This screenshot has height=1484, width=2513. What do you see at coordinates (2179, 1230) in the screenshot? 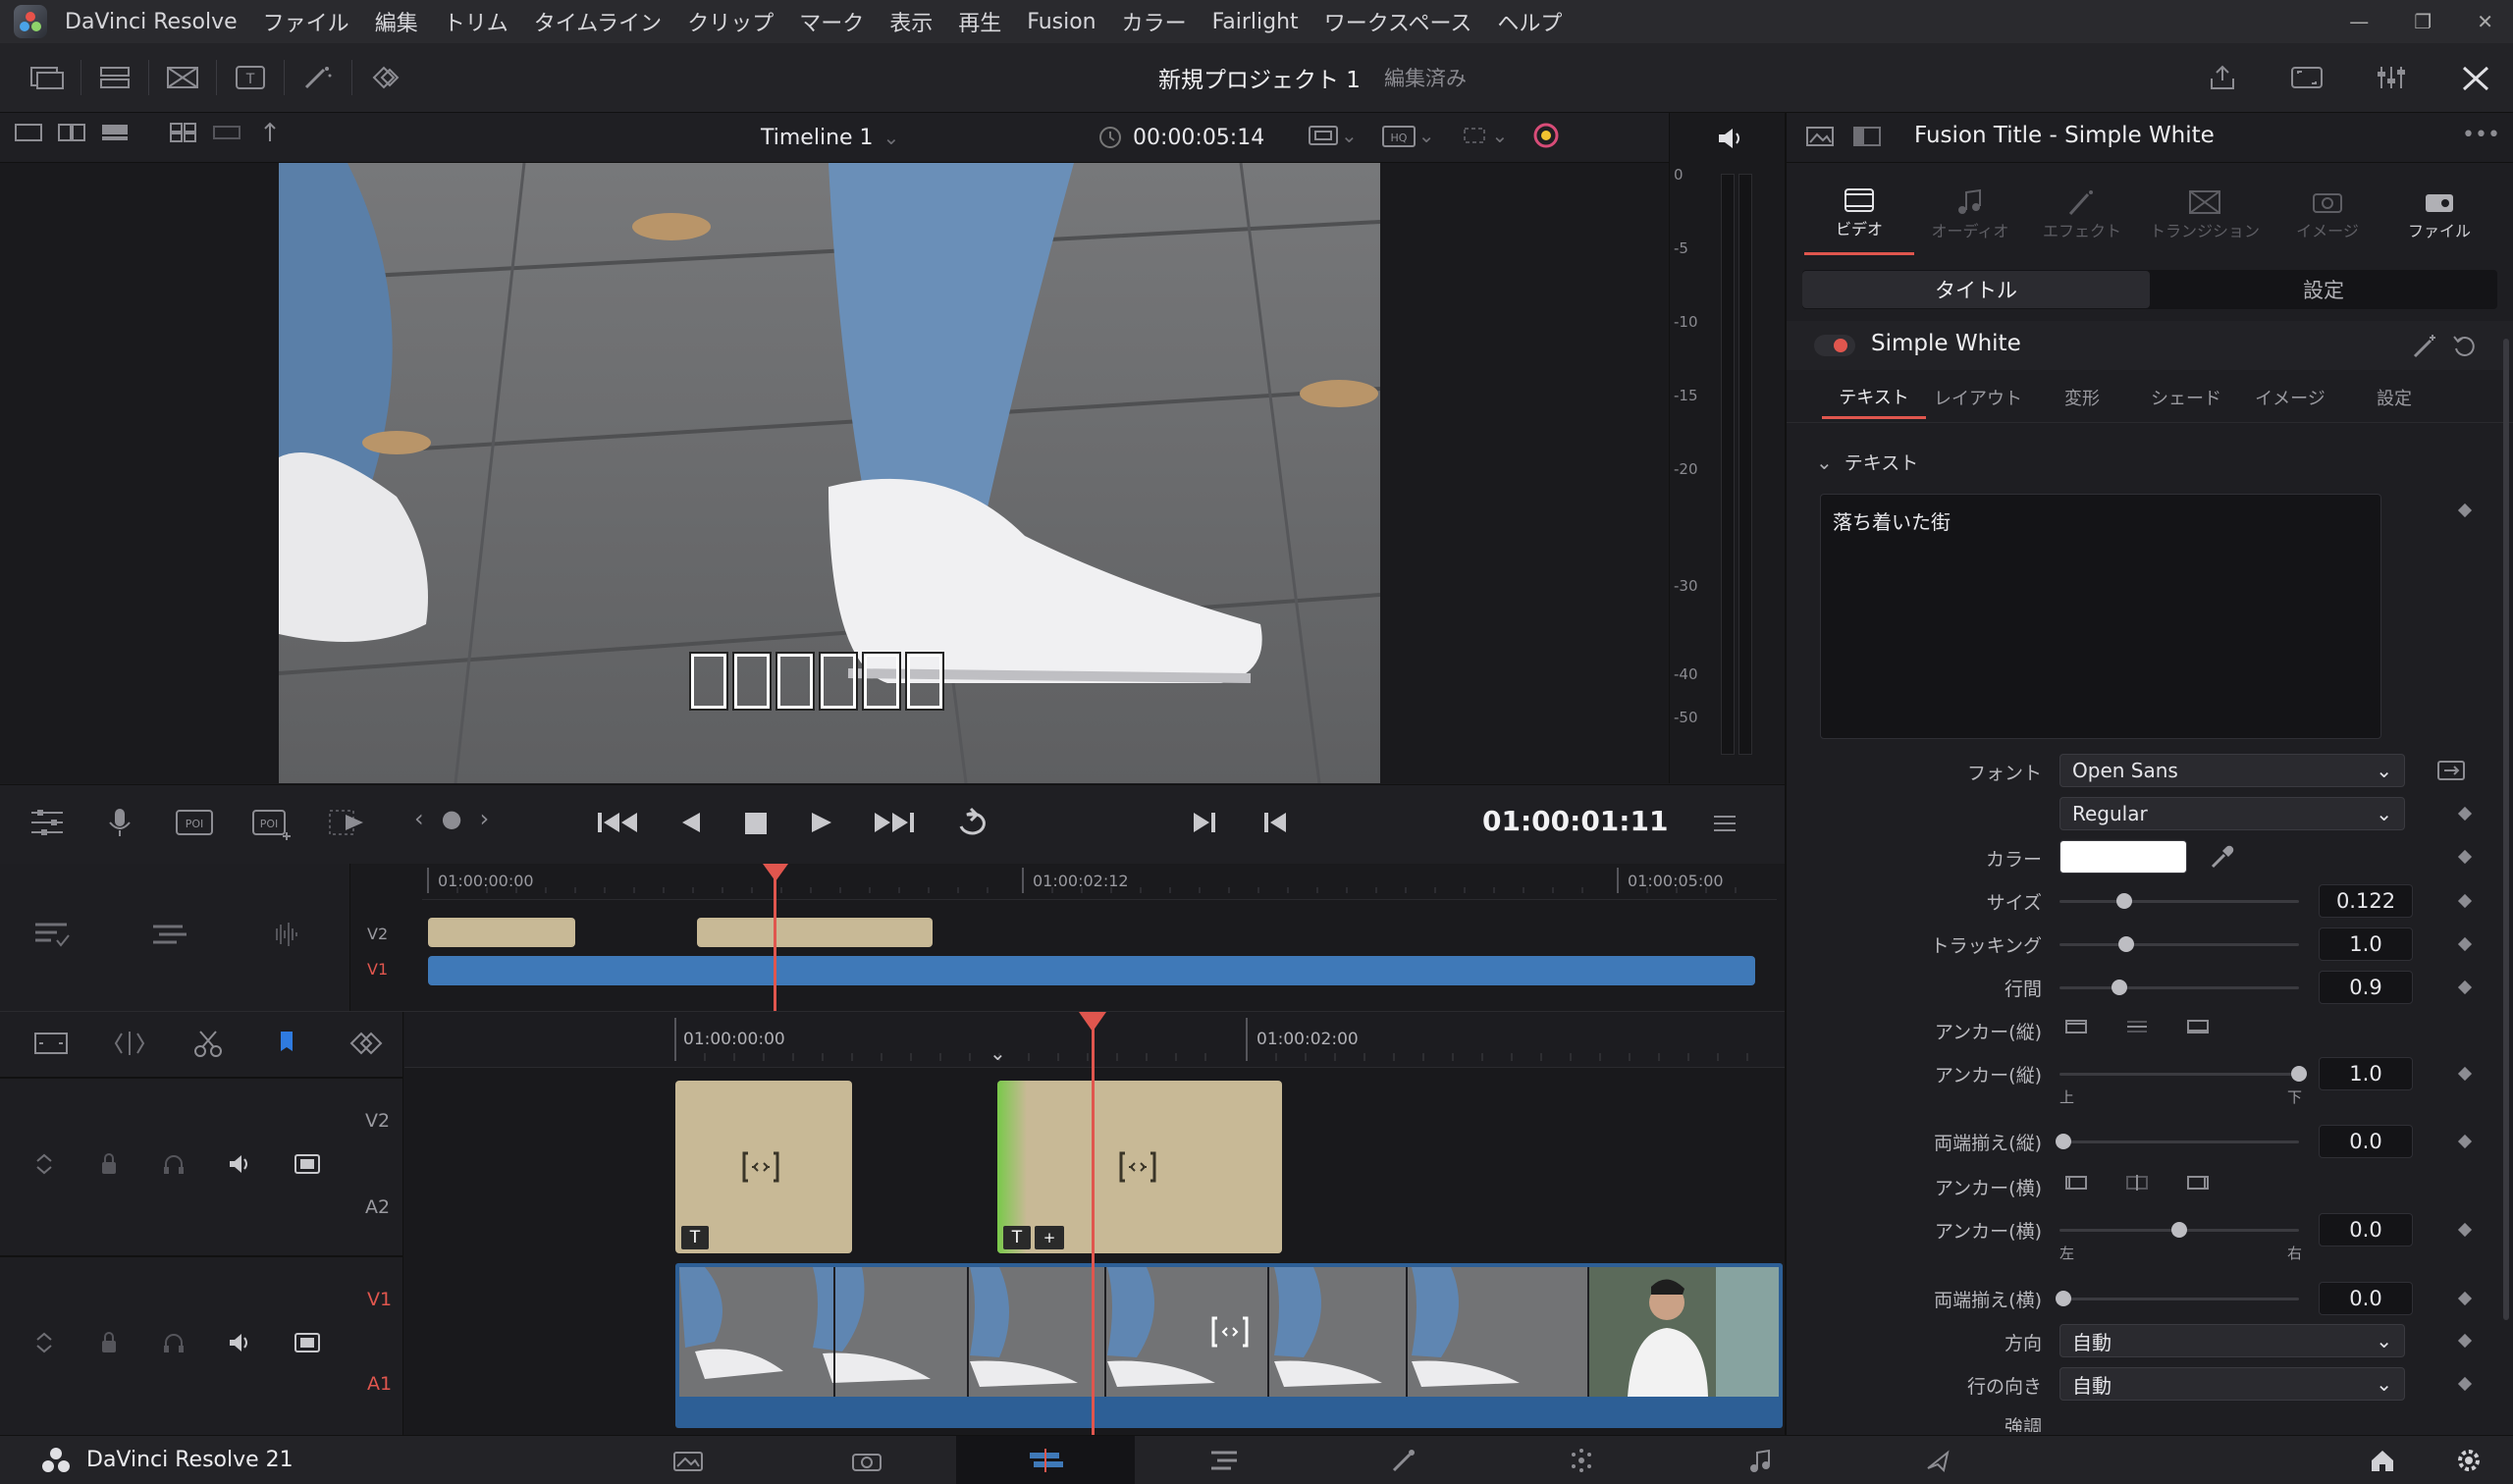
I see `anchor-h2-slider-knob` at bounding box center [2179, 1230].